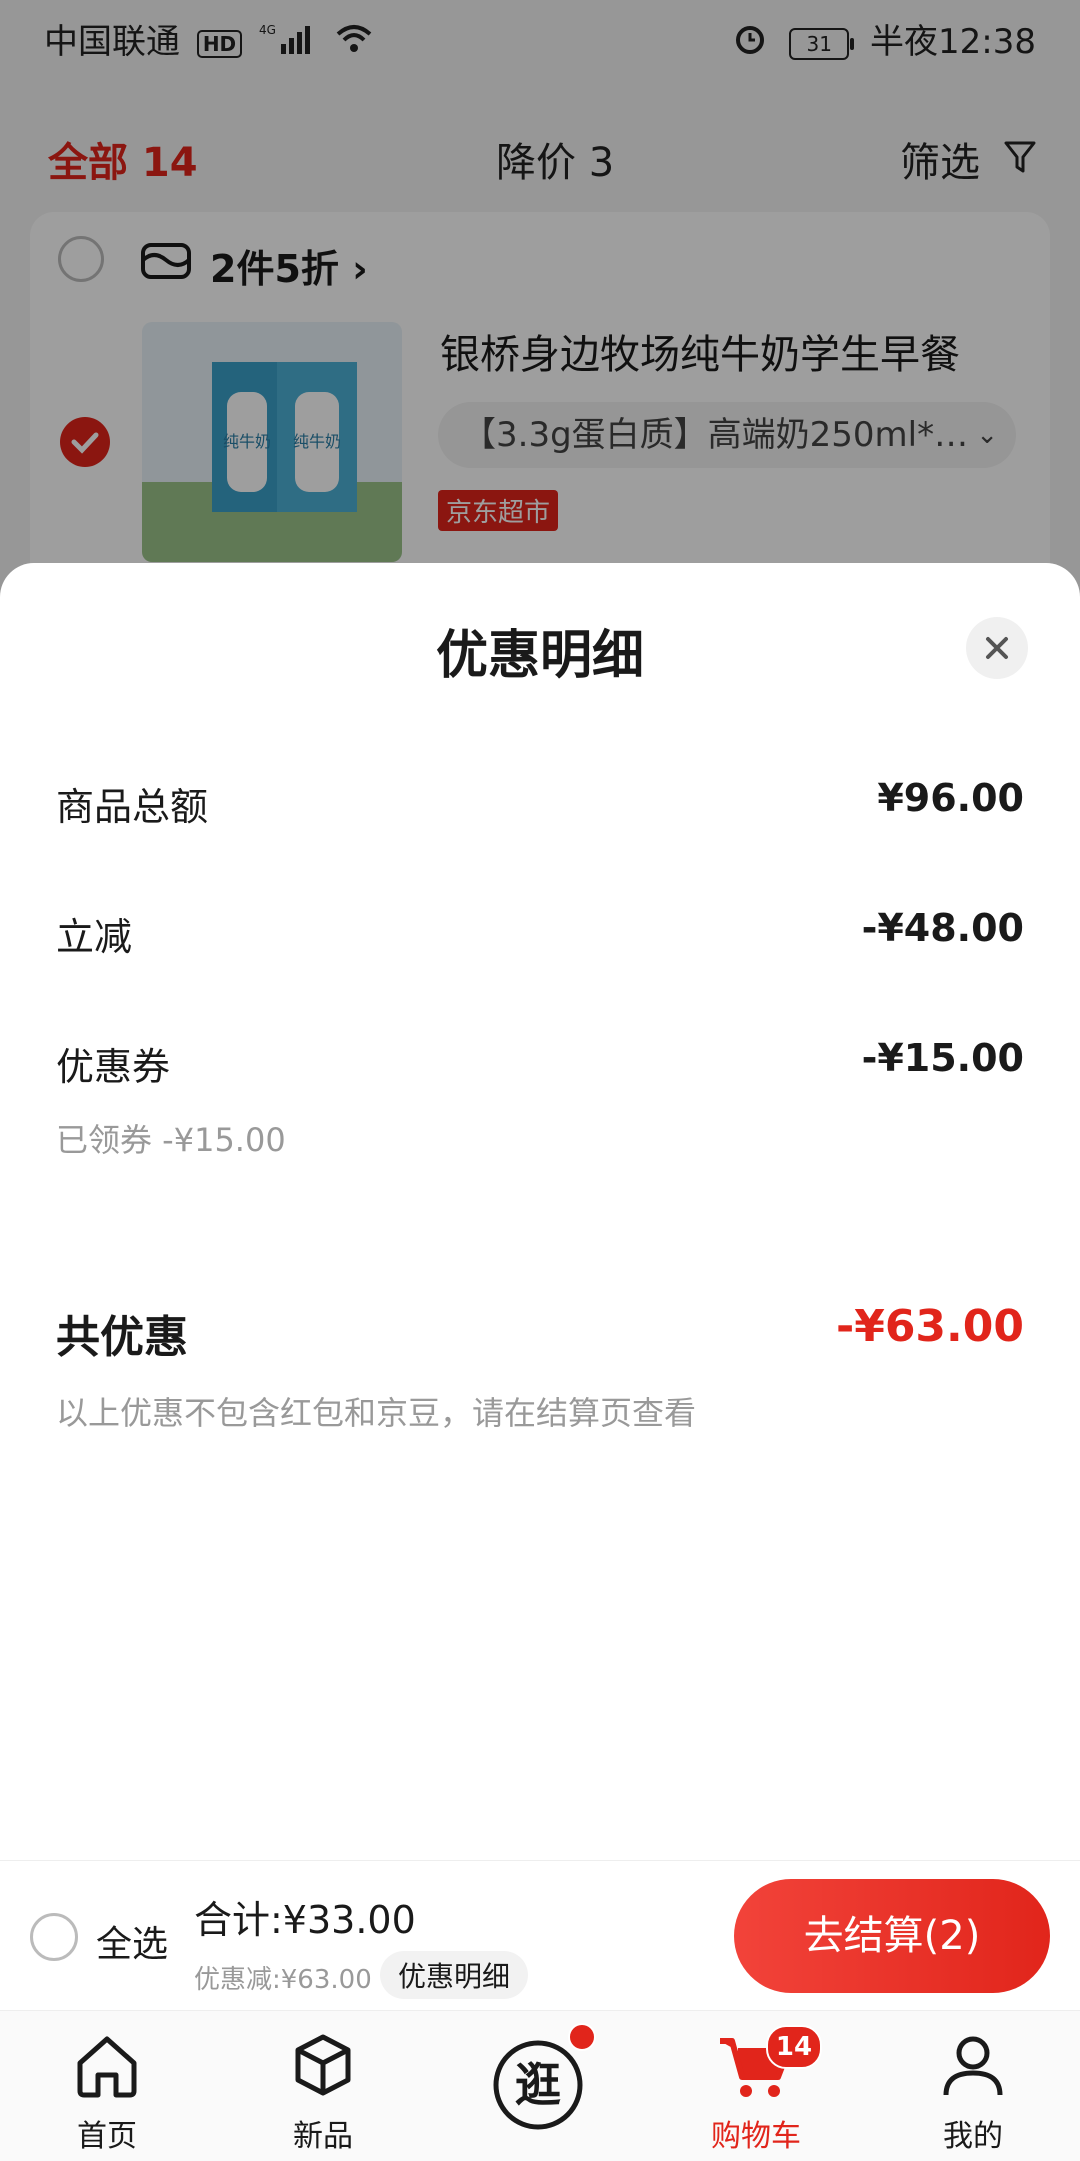  I want to click on row-total-amount-value: ¥96.00, so click(950, 798).